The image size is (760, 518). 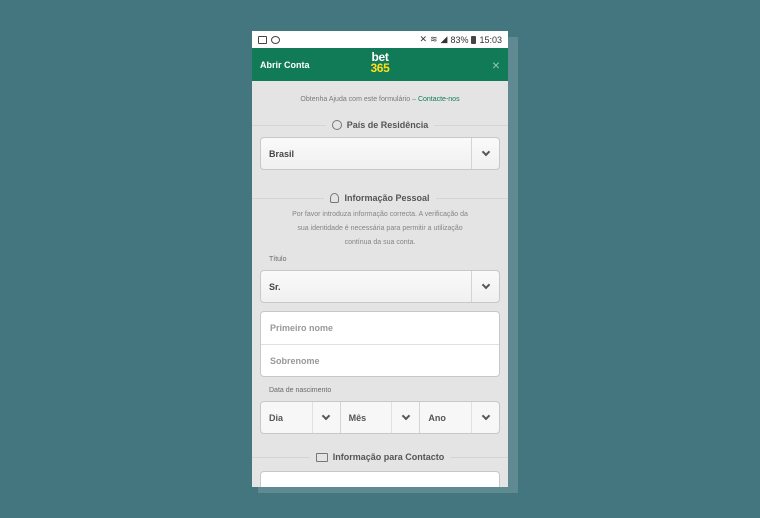 I want to click on section-heading-contact: Informação para Contacto, so click(x=380, y=457).